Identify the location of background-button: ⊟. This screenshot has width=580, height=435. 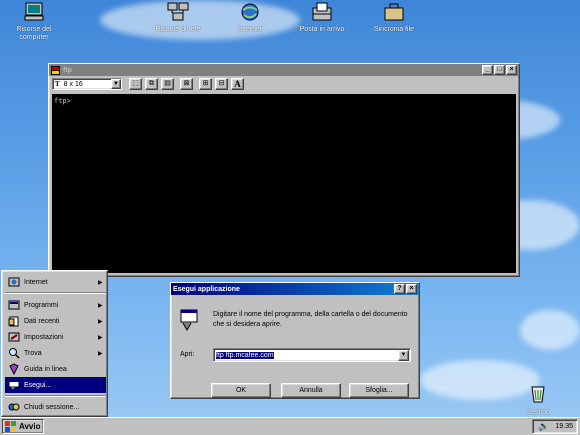
(221, 84).